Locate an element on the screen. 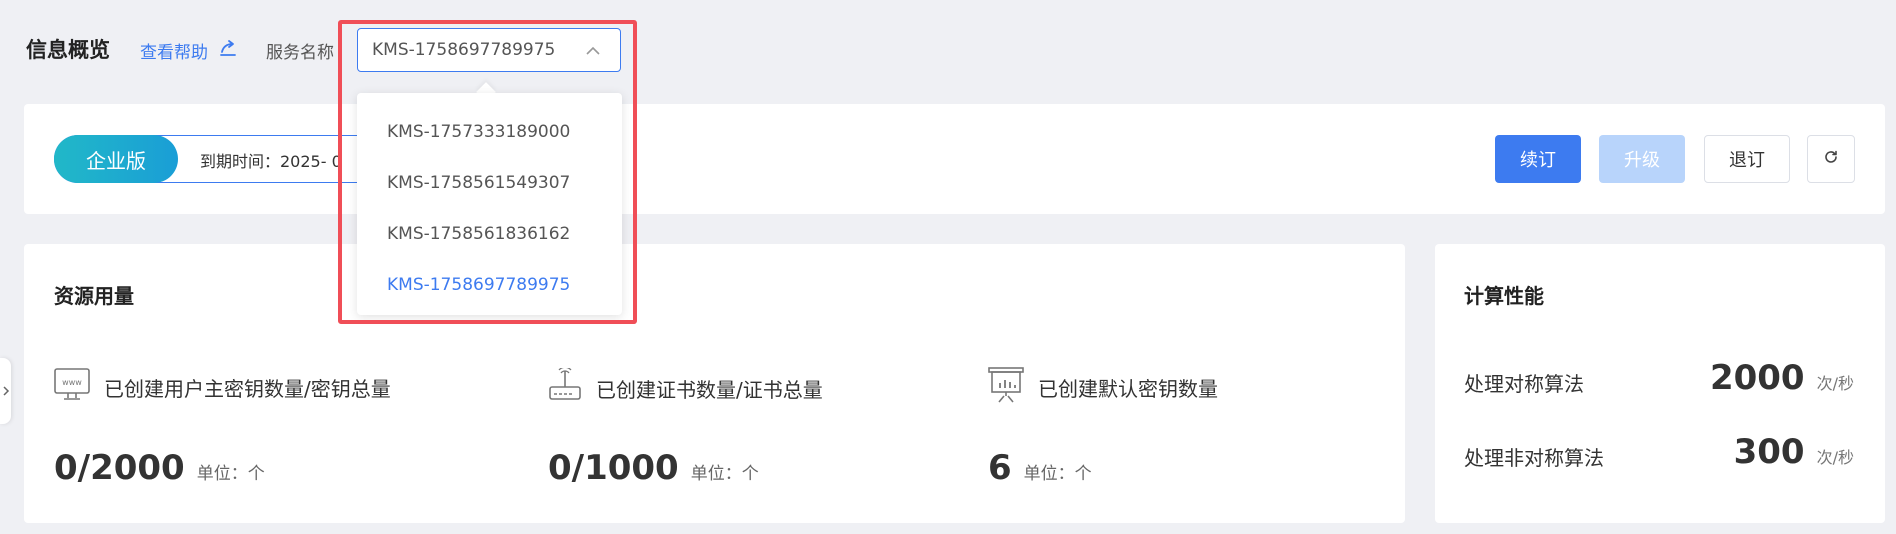  upgrade-button: 升级 is located at coordinates (1642, 159).